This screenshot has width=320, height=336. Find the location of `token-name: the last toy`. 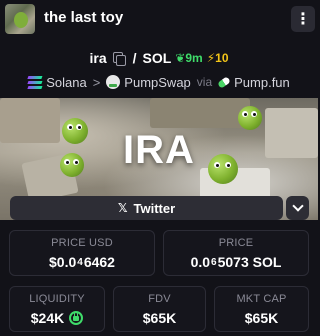

token-name: the last toy is located at coordinates (84, 17).